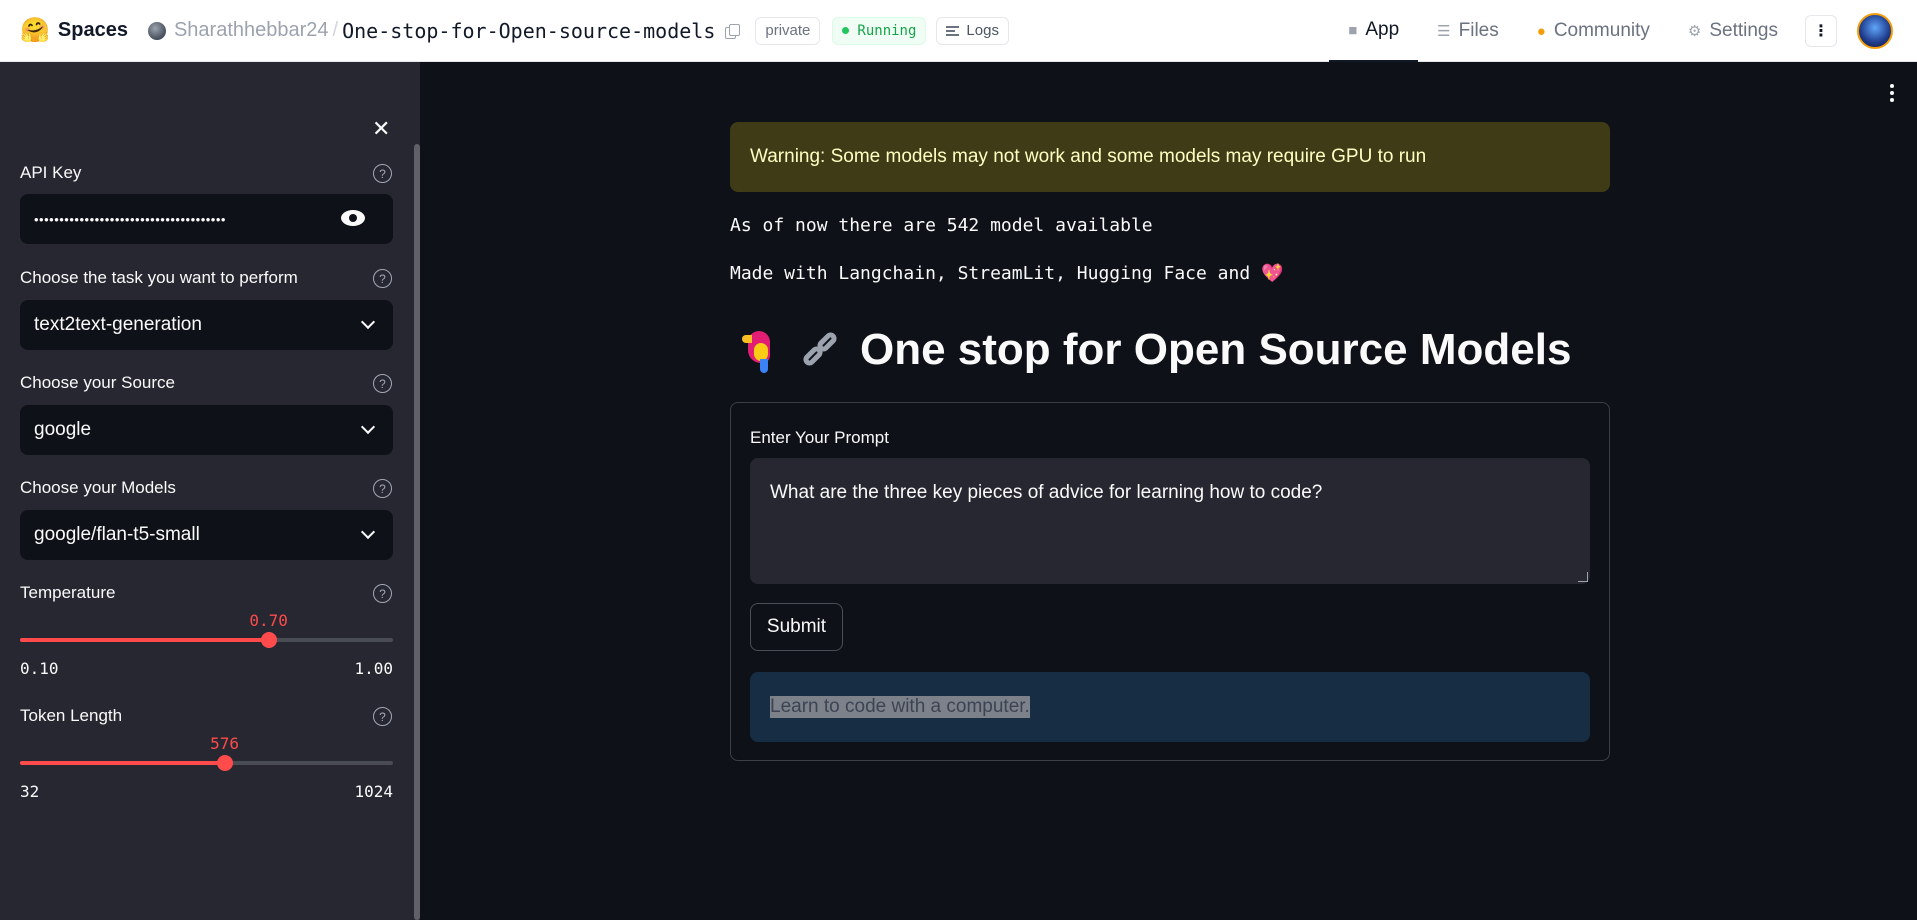 The height and width of the screenshot is (920, 1917). Describe the element at coordinates (819, 437) in the screenshot. I see `prompt-label: Enter Your Prompt` at that location.